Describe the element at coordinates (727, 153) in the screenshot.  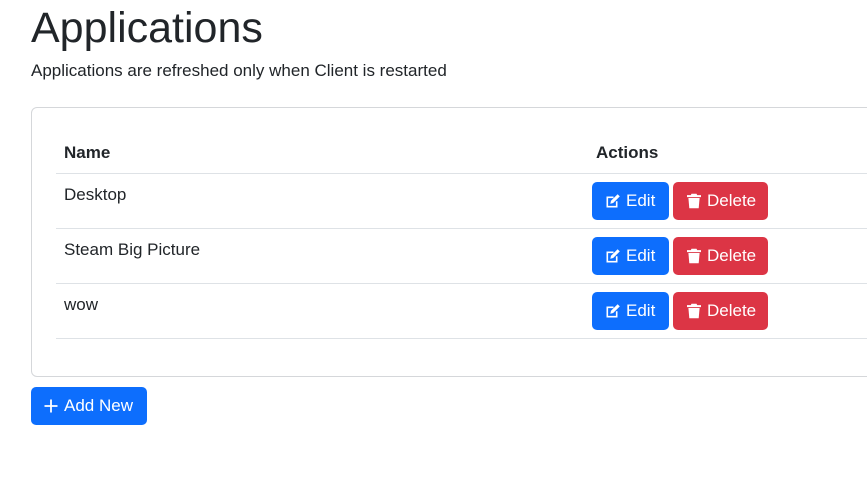
I see `column-header-actions: Actions` at that location.